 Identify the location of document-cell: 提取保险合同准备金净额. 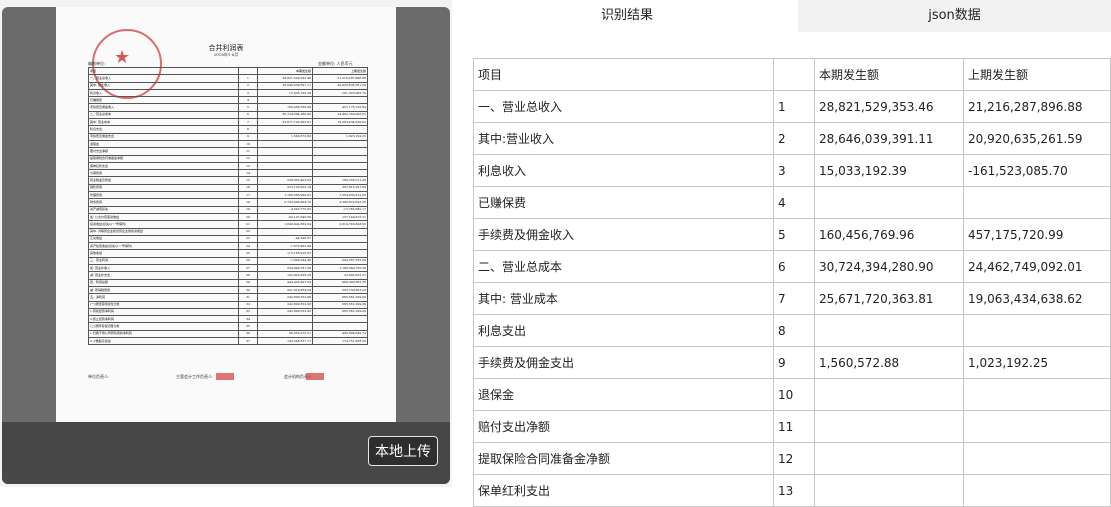
(163, 158).